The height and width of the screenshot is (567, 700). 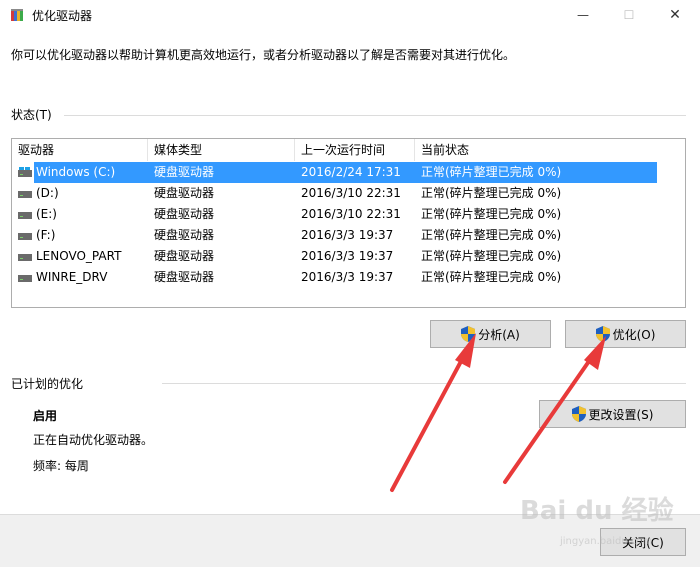 What do you see at coordinates (46, 235) in the screenshot?
I see `drive-name: (F:)` at bounding box center [46, 235].